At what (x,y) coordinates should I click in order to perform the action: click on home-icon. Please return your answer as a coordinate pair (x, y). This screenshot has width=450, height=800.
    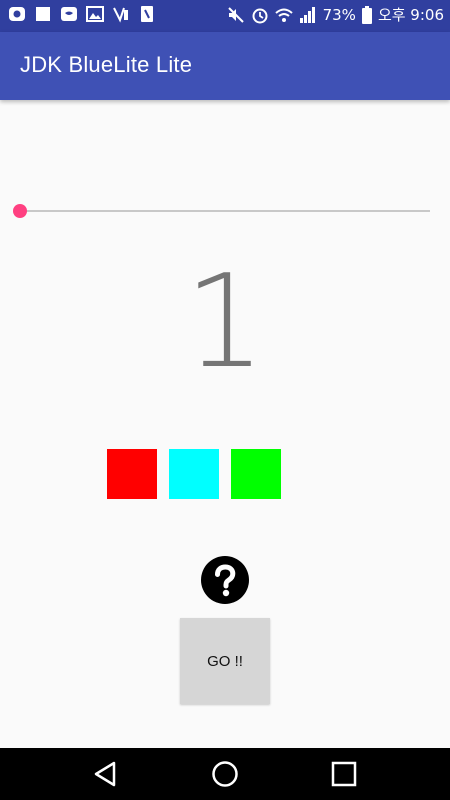
    Looking at the image, I should click on (225, 774).